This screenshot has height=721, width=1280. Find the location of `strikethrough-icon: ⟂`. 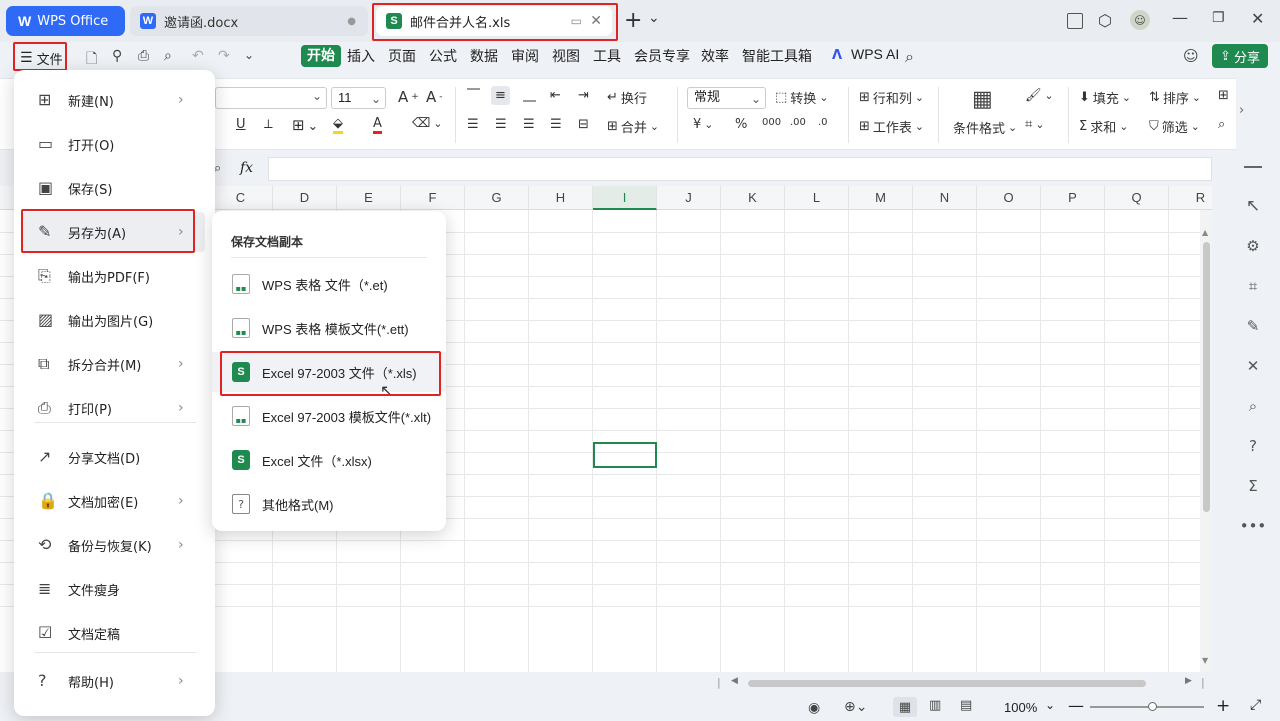

strikethrough-icon: ⟂ is located at coordinates (268, 124).